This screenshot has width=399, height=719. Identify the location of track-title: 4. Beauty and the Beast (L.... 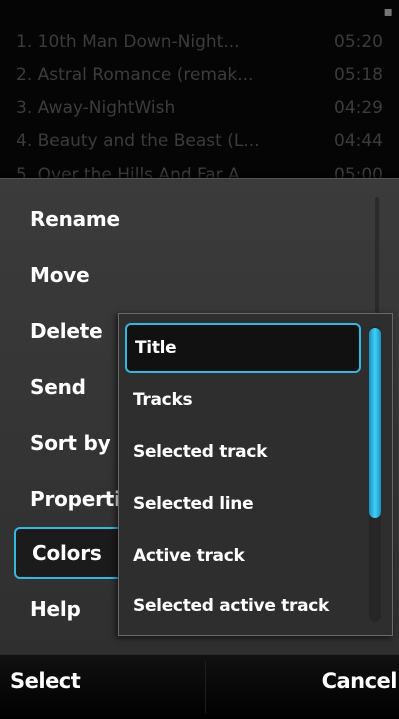
(138, 141).